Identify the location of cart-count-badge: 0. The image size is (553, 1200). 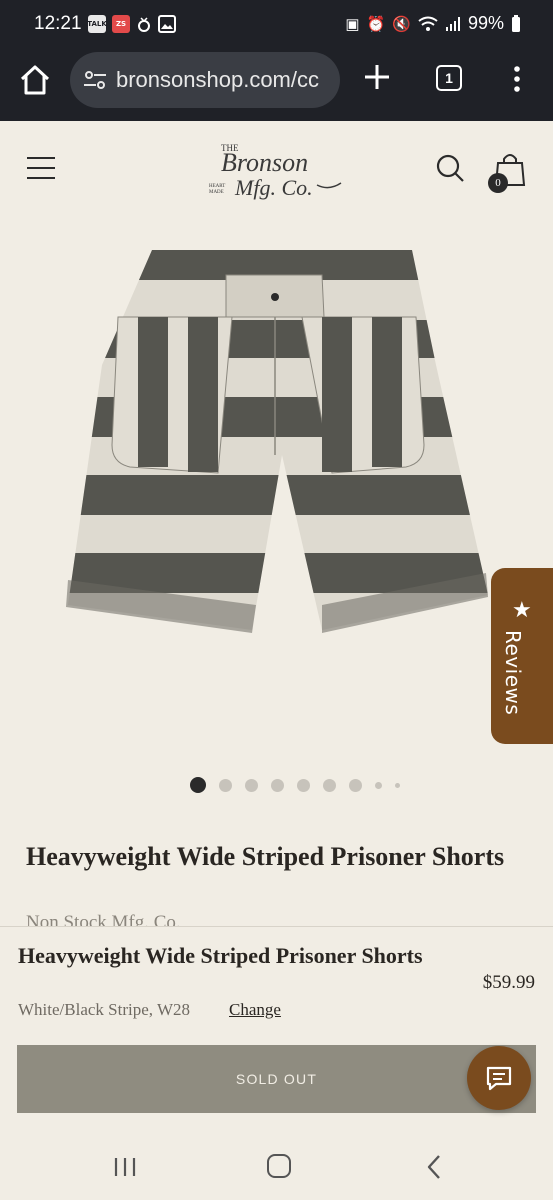
(498, 183).